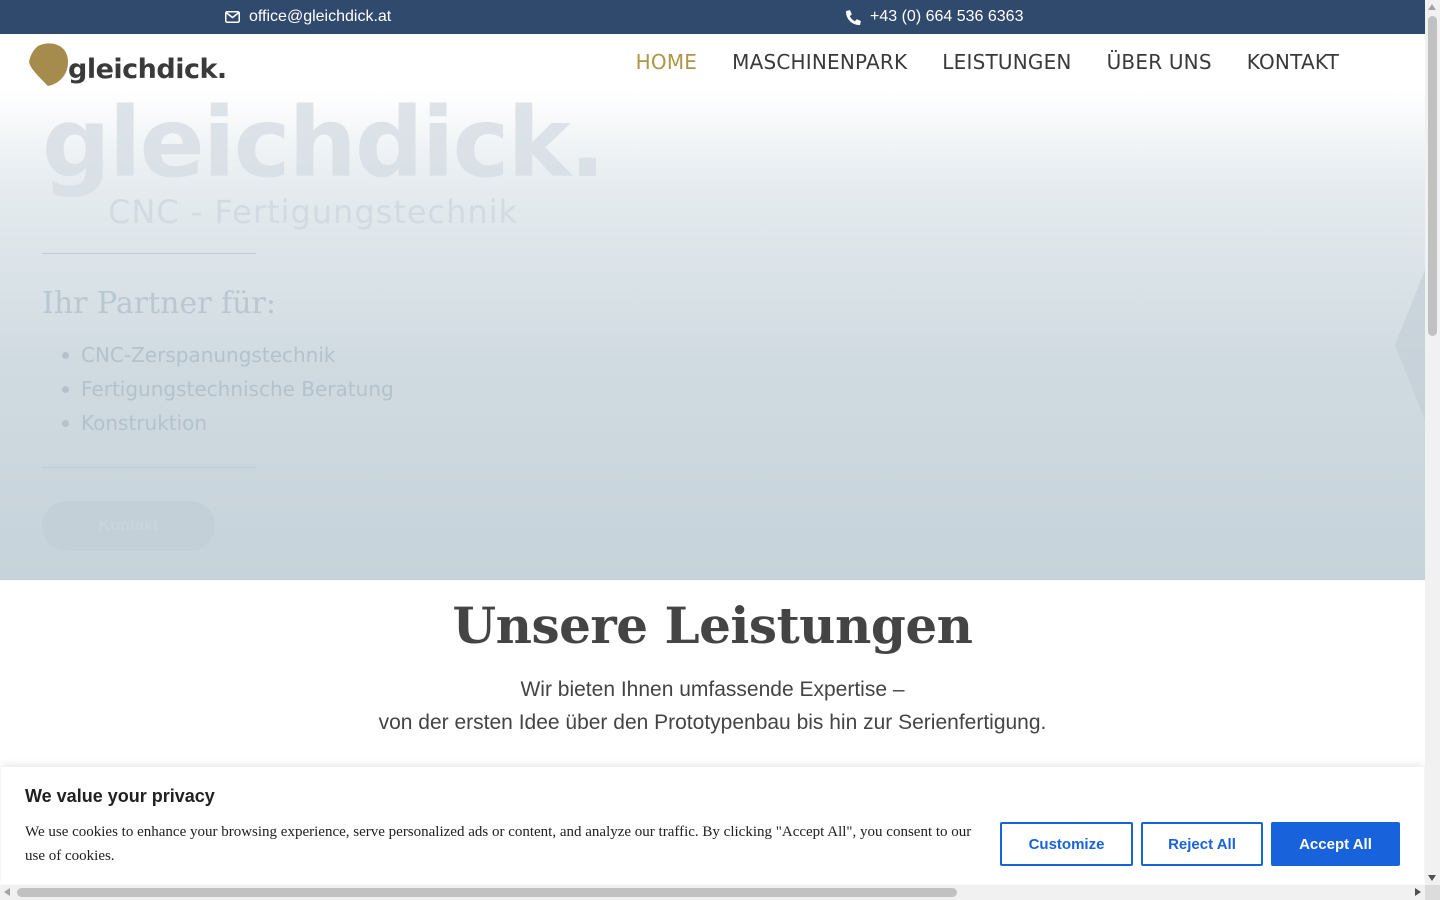  I want to click on nav-item-maschinenpark: MASCHINENPARK, so click(819, 62).